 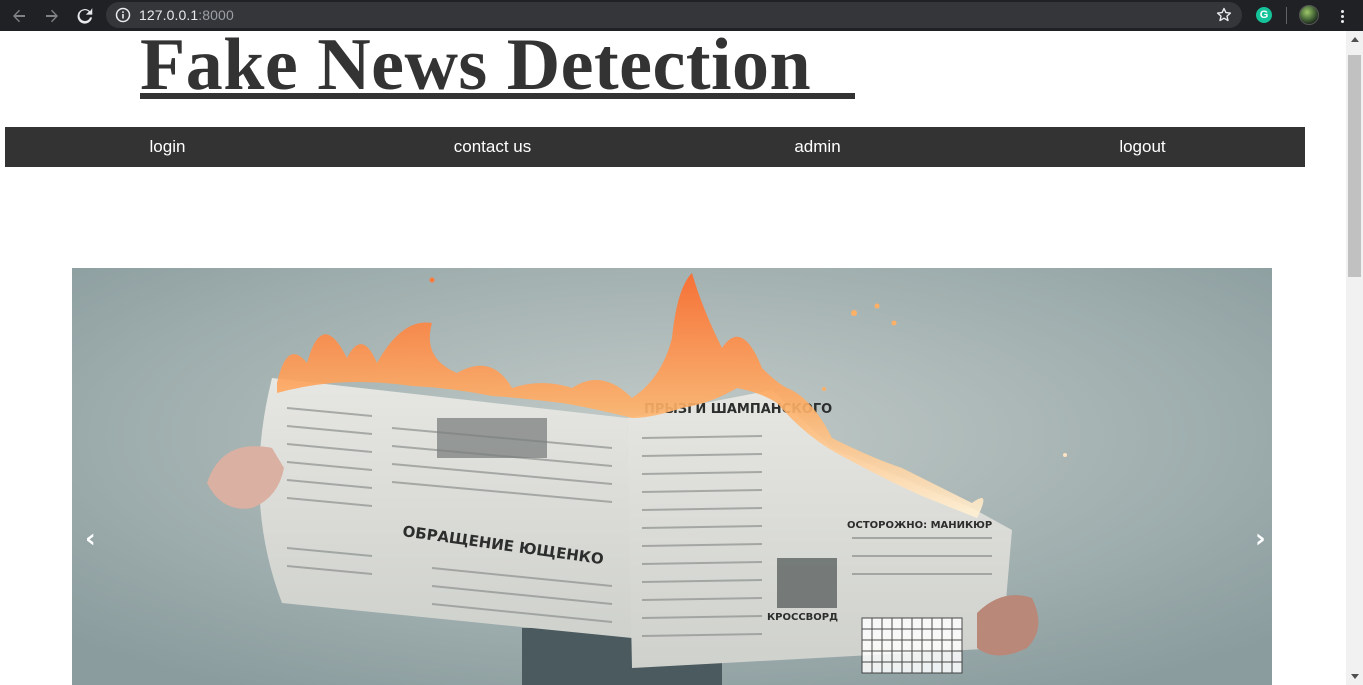 What do you see at coordinates (1354, 166) in the screenshot?
I see `scrollbar-thumb` at bounding box center [1354, 166].